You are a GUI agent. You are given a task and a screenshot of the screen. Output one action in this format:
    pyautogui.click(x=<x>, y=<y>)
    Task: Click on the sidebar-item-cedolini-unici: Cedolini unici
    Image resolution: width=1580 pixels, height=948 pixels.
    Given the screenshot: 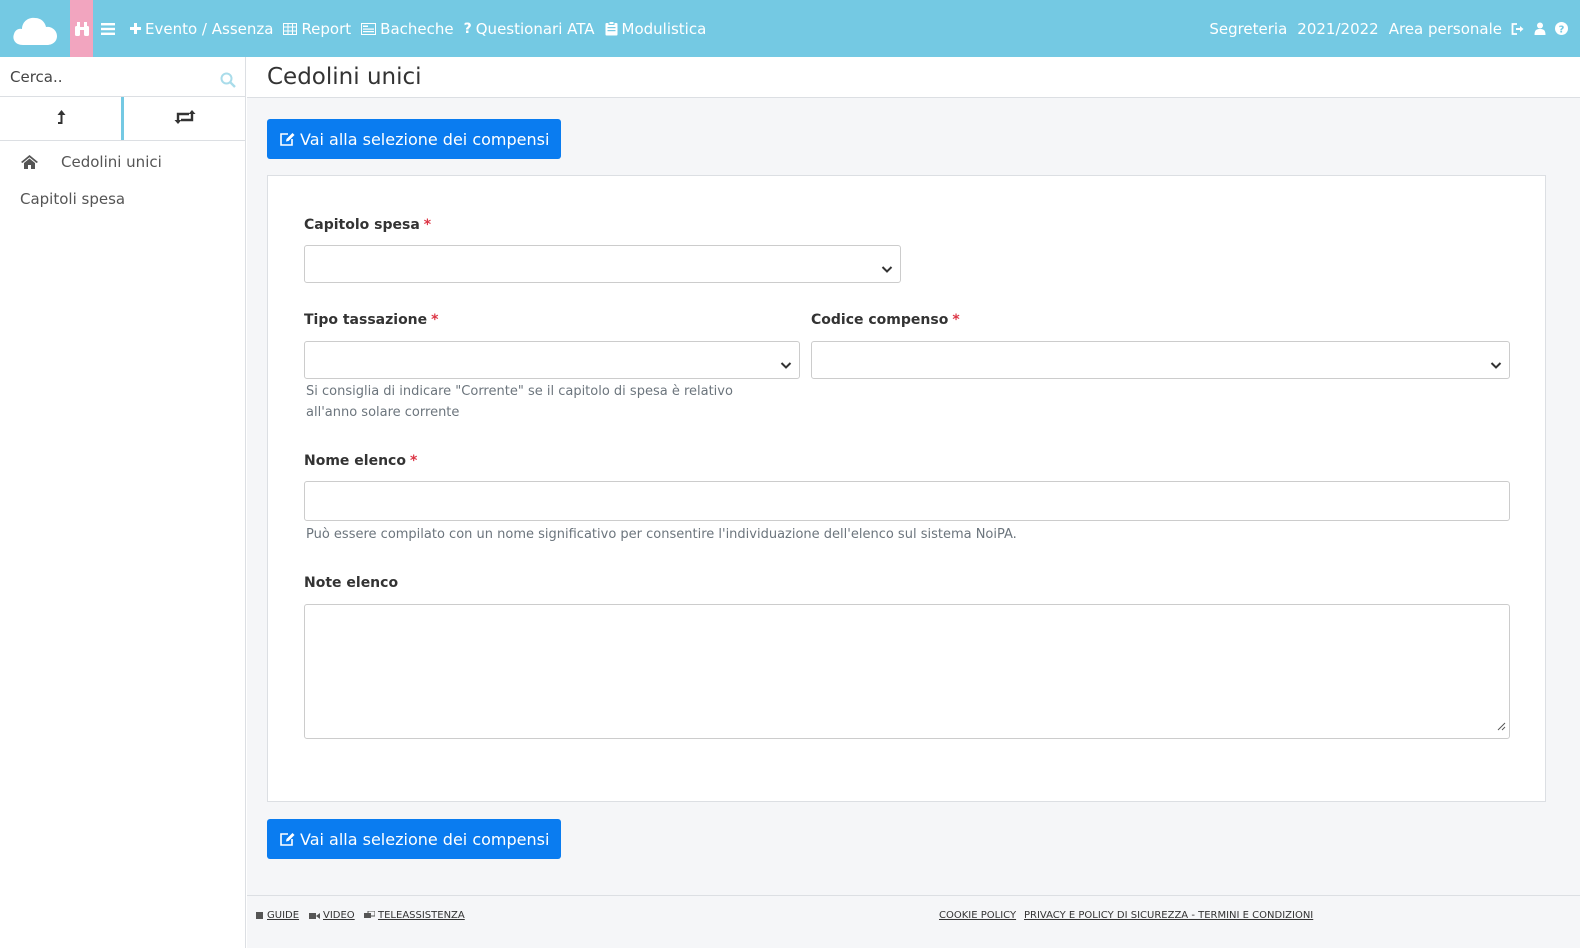 What is the action you would take?
    pyautogui.click(x=122, y=161)
    